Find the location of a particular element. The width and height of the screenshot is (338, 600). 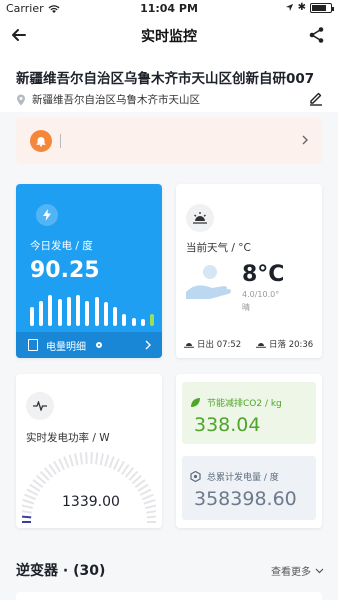

sunrise-icon is located at coordinates (200, 218).